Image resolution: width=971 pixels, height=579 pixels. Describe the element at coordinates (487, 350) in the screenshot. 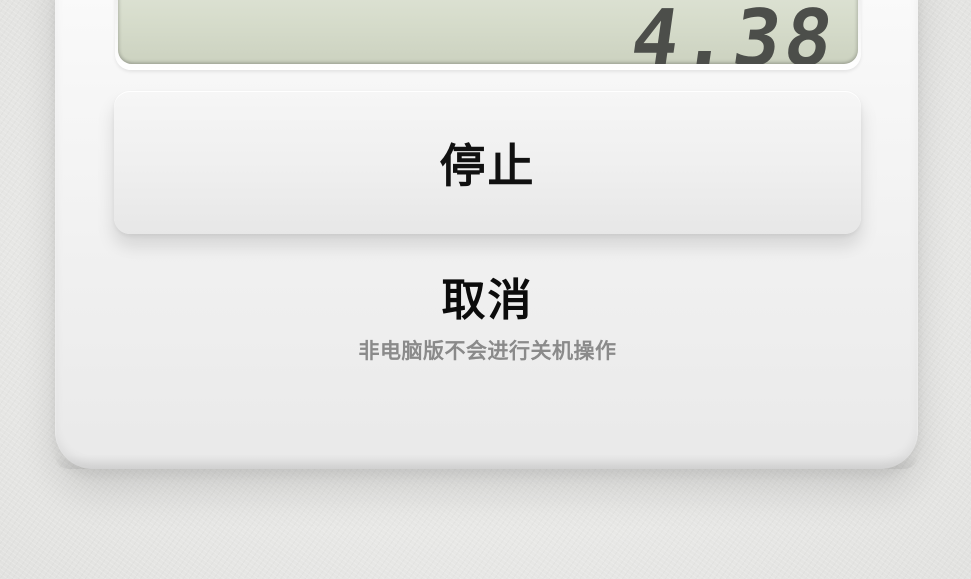

I see `cancel-note: 非电脑版不会进行关机操作` at that location.